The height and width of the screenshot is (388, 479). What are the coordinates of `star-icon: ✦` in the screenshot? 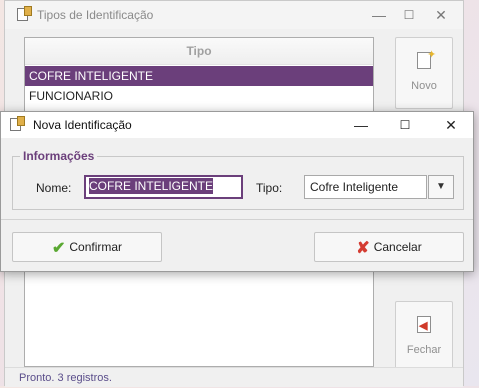 It's located at (432, 55).